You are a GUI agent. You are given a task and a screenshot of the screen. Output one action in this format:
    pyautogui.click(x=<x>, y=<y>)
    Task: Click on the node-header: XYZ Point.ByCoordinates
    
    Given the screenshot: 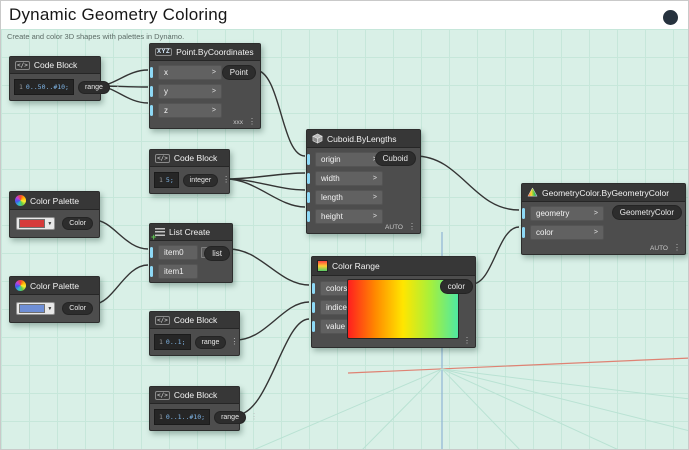 What is the action you would take?
    pyautogui.click(x=205, y=52)
    